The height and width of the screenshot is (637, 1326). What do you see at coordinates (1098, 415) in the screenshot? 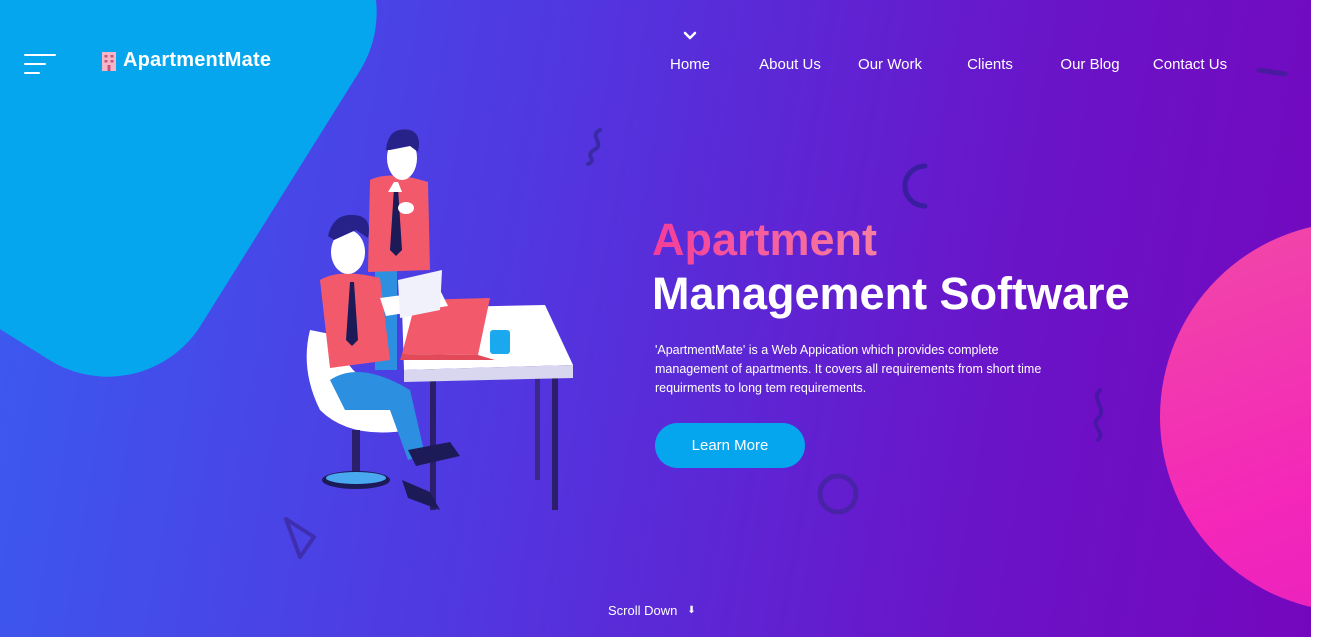
I see `squiggle-shape-right` at bounding box center [1098, 415].